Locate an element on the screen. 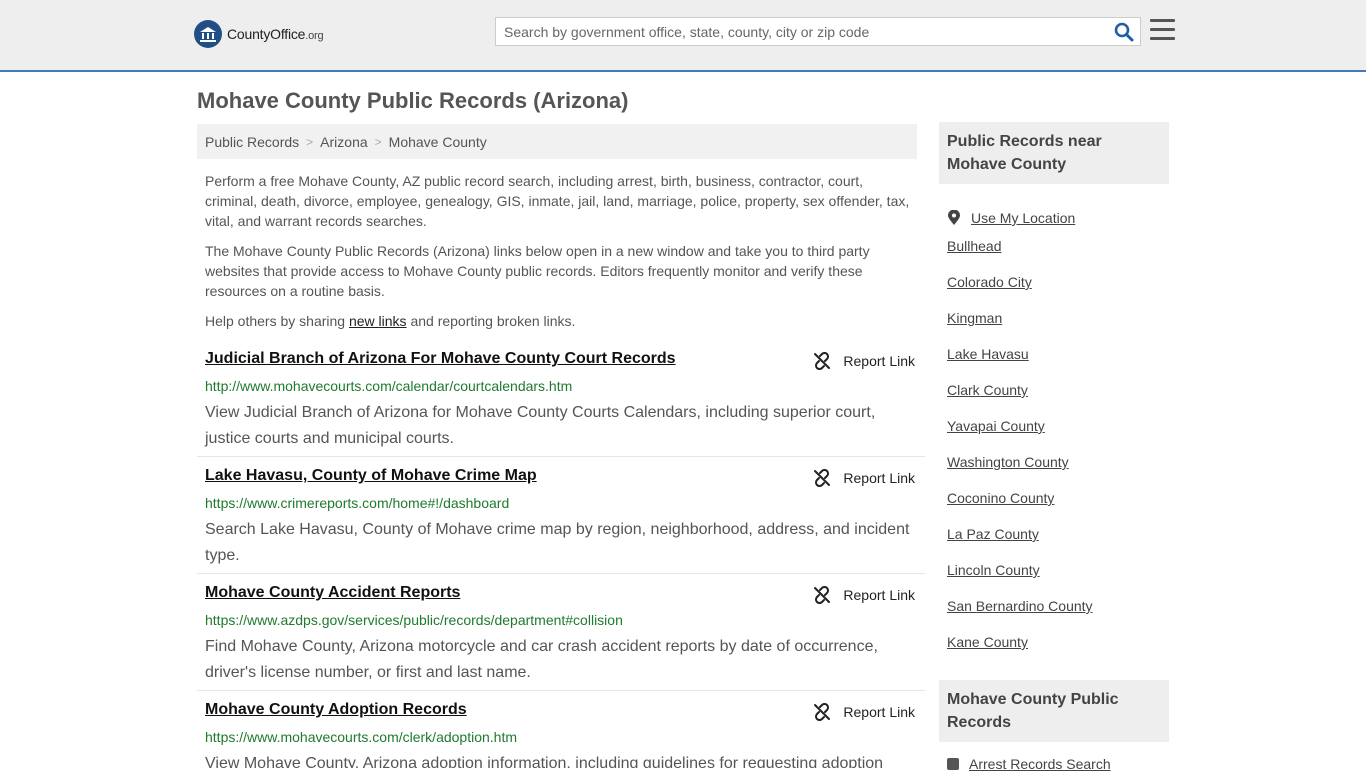 Image resolution: width=1366 pixels, height=772 pixels. sidebar-records-item: Arrest Records Search is located at coordinates (1029, 764).